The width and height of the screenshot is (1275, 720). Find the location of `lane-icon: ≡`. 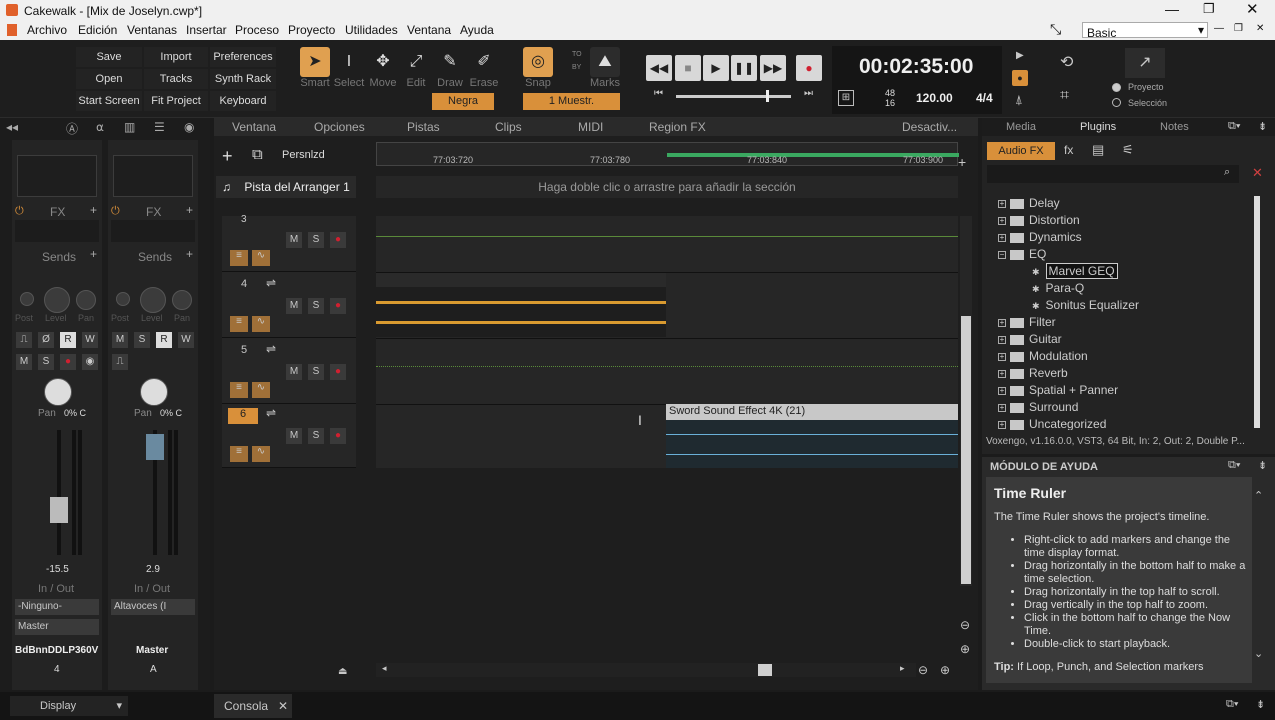

lane-icon: ≡ is located at coordinates (239, 324).